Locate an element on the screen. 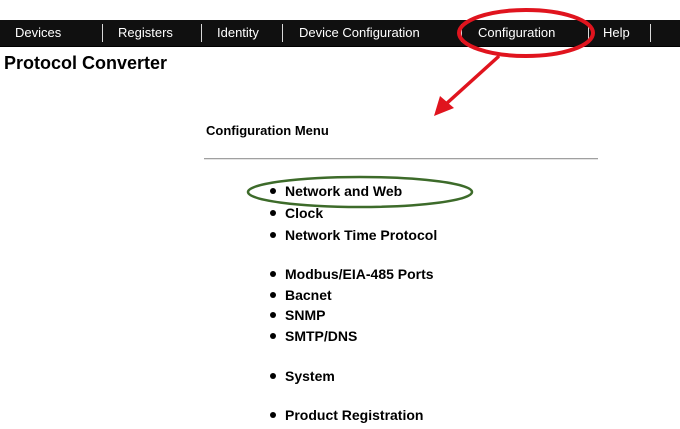 This screenshot has width=680, height=429. menu-item-label: Network Time Protocol is located at coordinates (361, 235).